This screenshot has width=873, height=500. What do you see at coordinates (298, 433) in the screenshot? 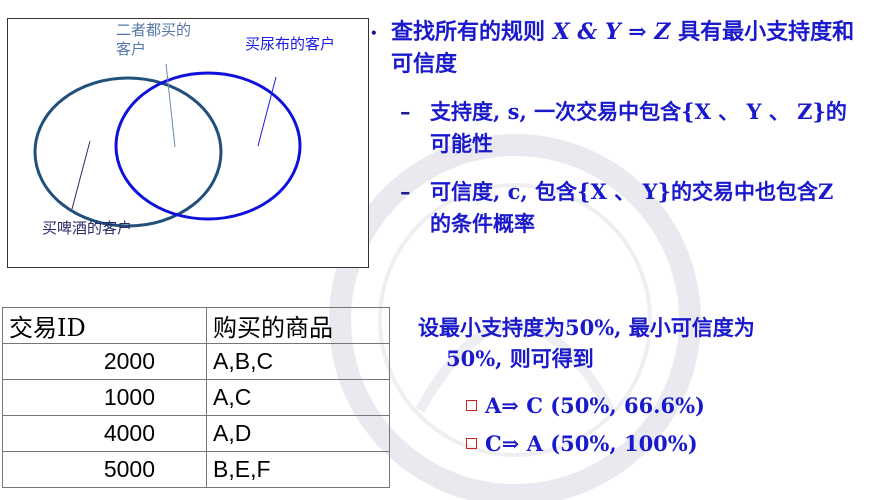
I see `items-cell: A,D` at bounding box center [298, 433].